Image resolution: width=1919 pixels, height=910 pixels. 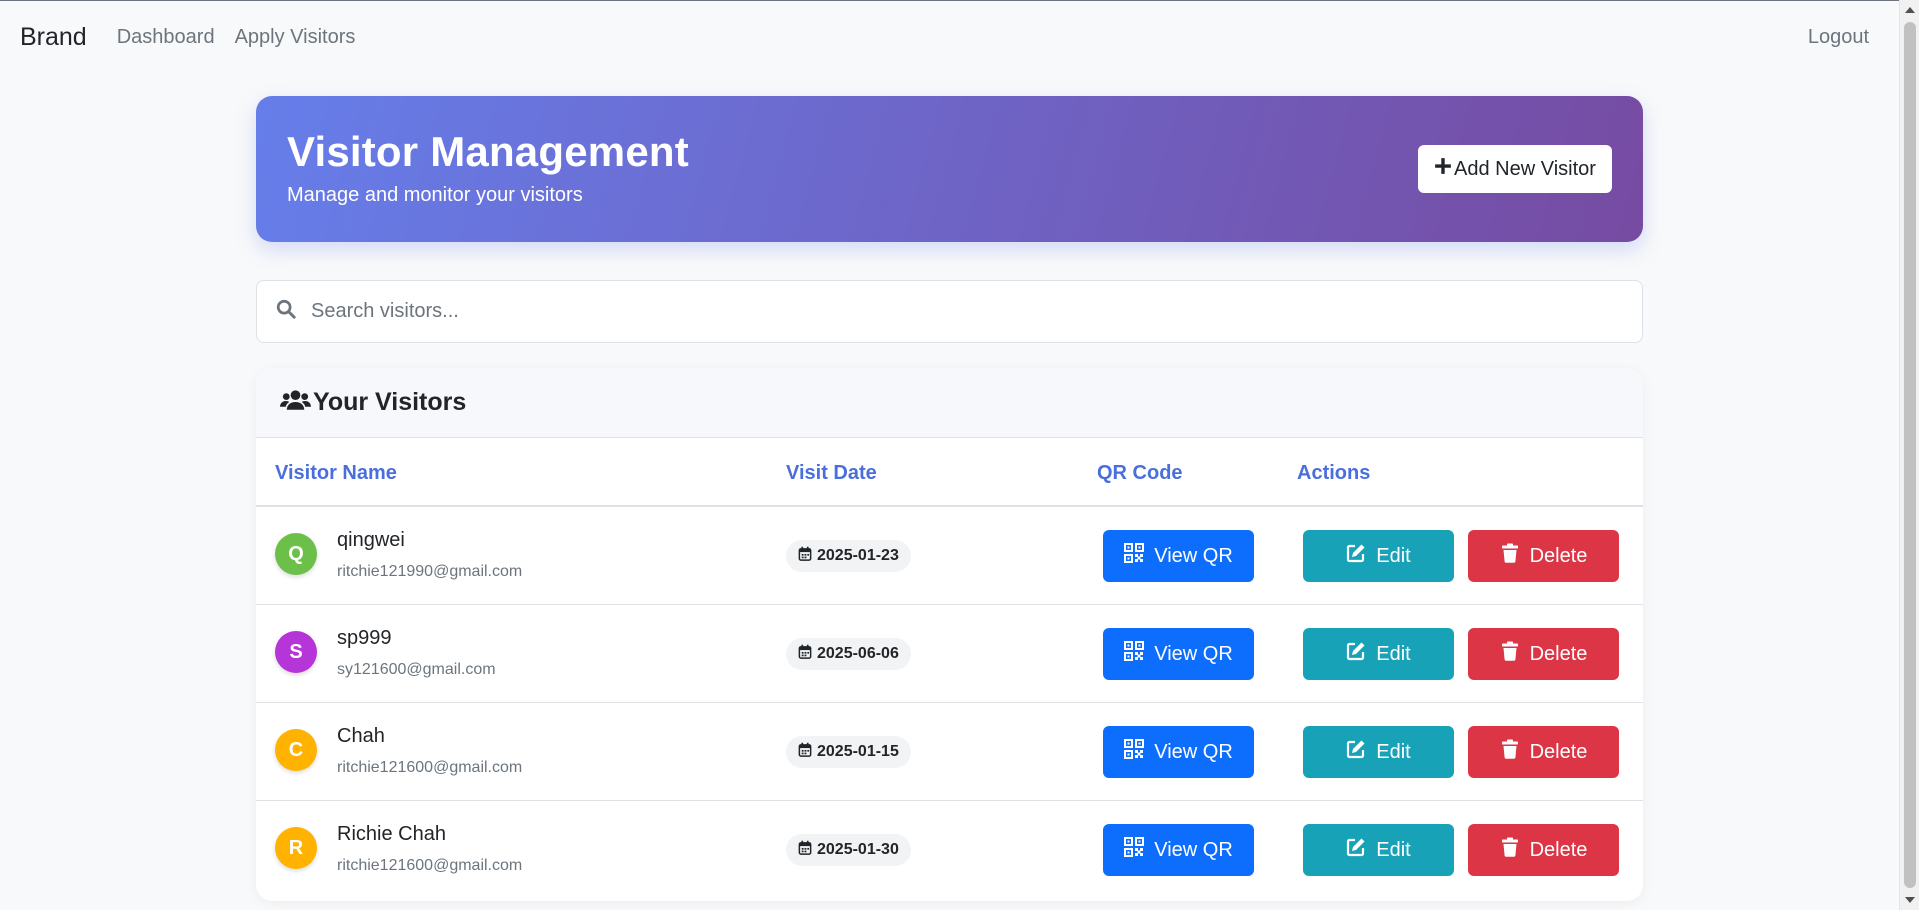 I want to click on nav-link-apply-visitors: Apply Visitors, so click(x=295, y=37).